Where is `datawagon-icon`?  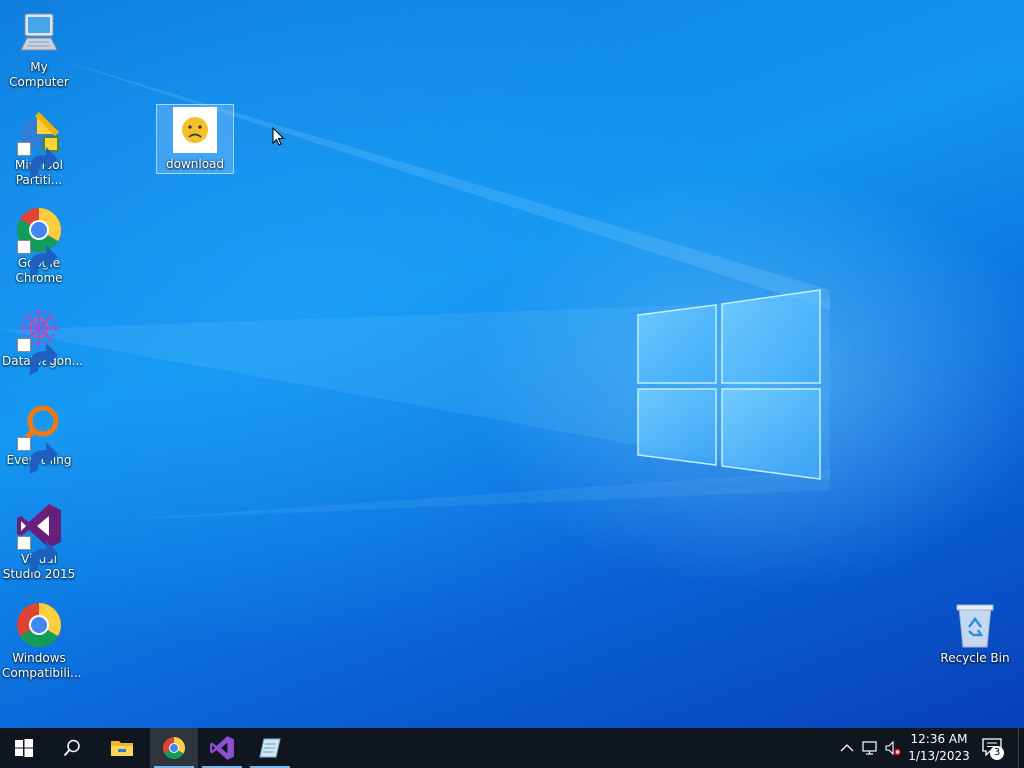 datawagon-icon is located at coordinates (39, 339).